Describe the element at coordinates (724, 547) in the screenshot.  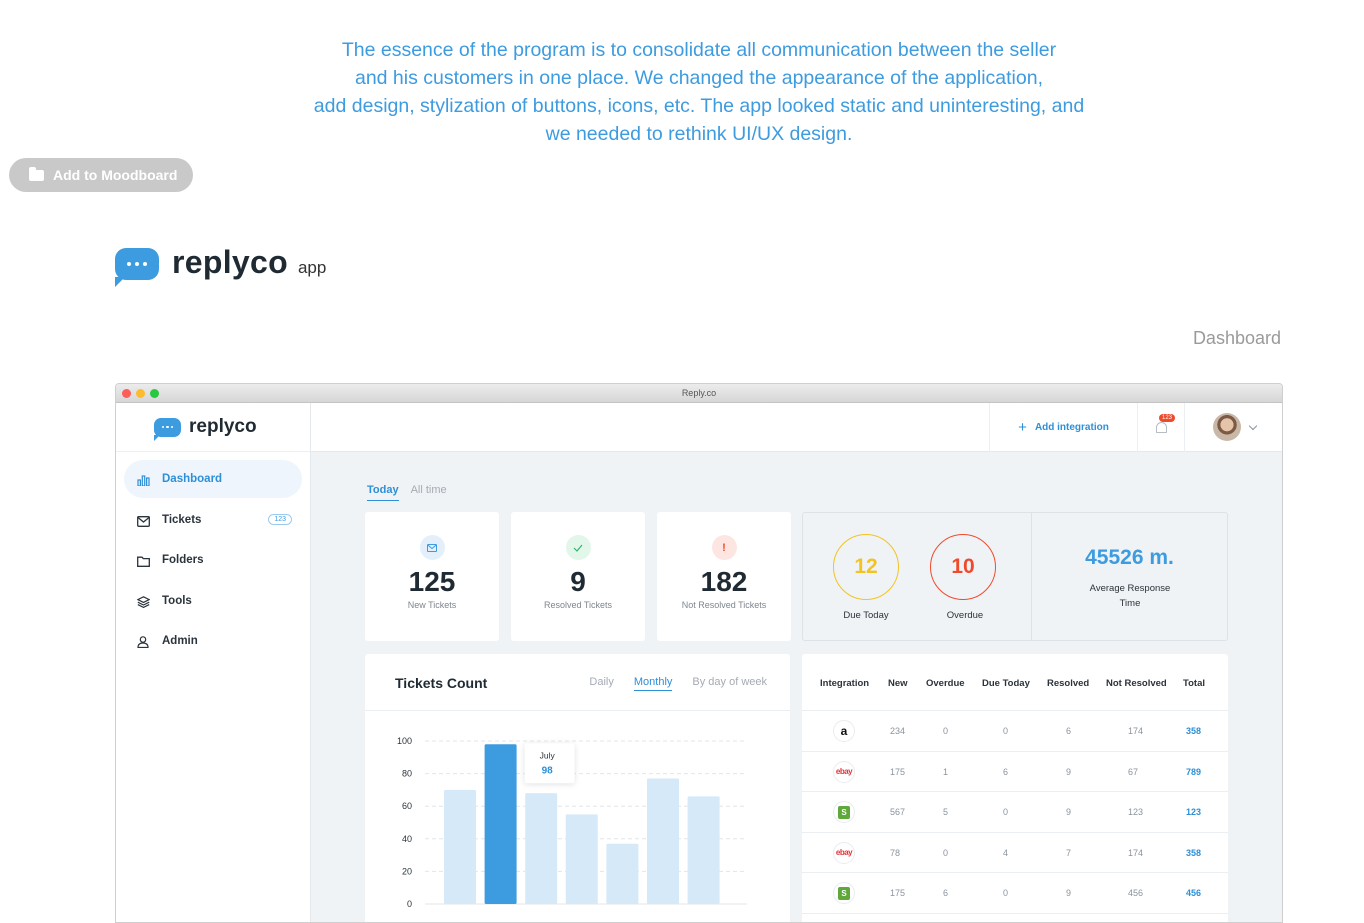
I see `exclamation-icon: !` at that location.